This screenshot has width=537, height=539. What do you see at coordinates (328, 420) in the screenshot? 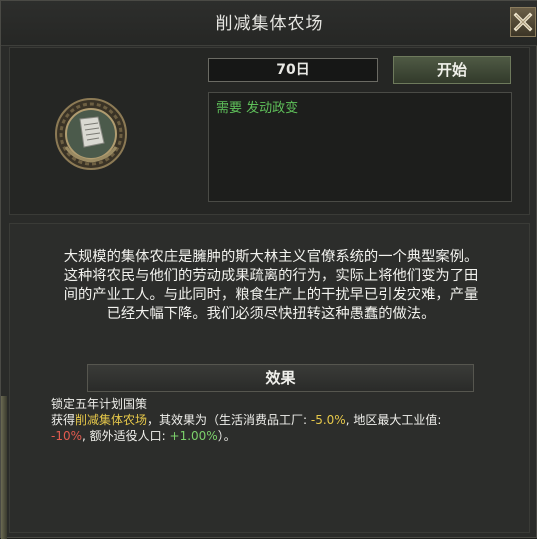
I see `consumer-goods-value: -5.0%` at bounding box center [328, 420].